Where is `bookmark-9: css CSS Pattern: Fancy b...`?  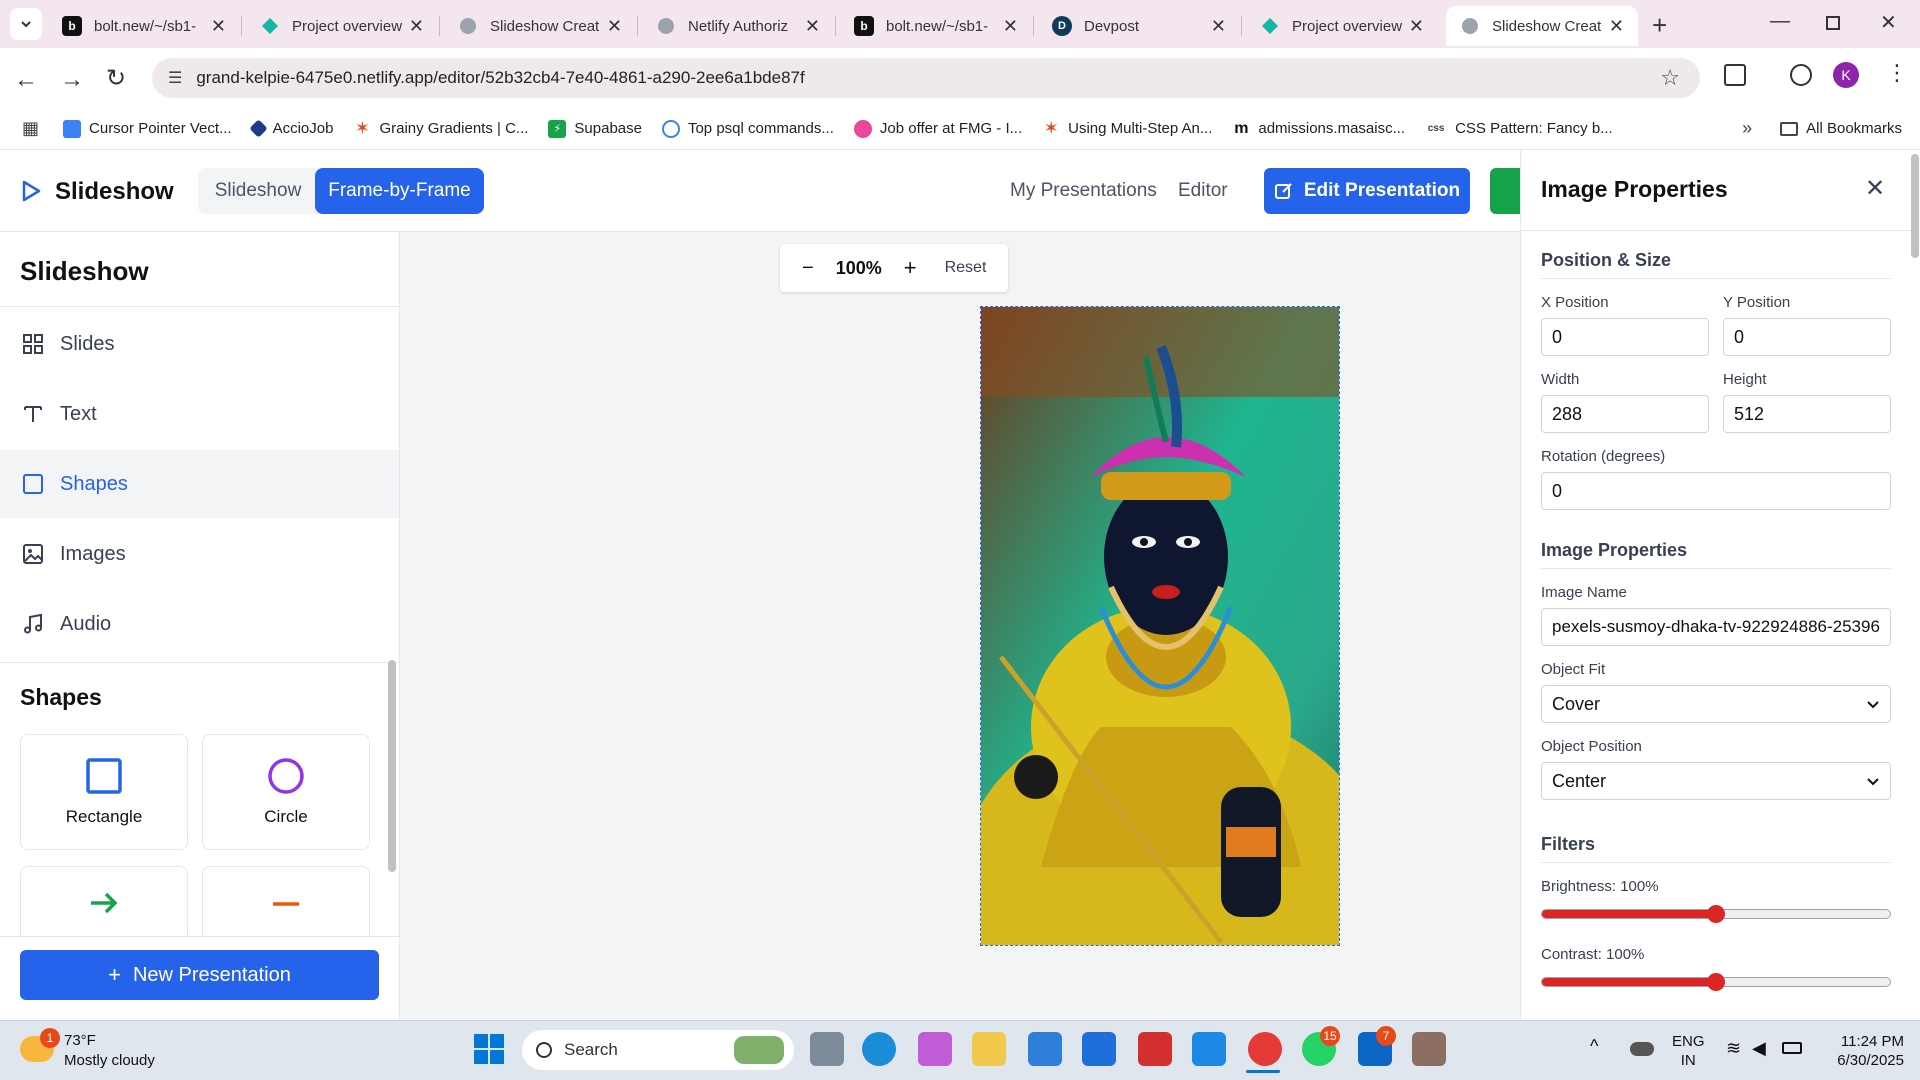
bookmark-9: css CSS Pattern: Fancy b... is located at coordinates (1519, 129).